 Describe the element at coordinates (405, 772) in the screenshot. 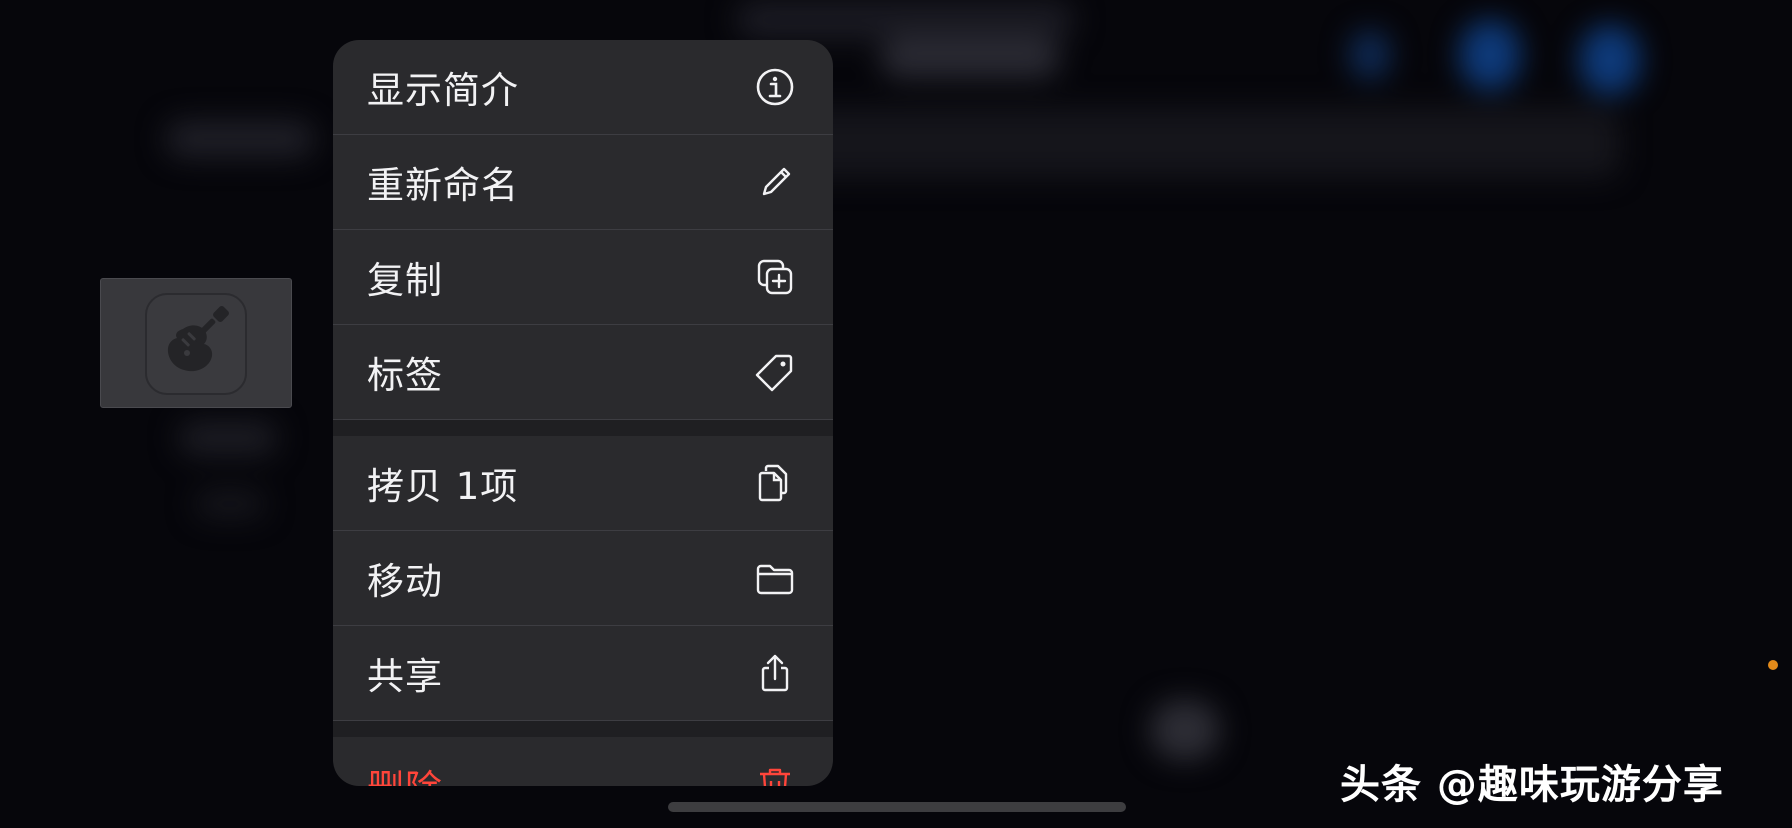

I see `menu-item-label: 删除` at that location.